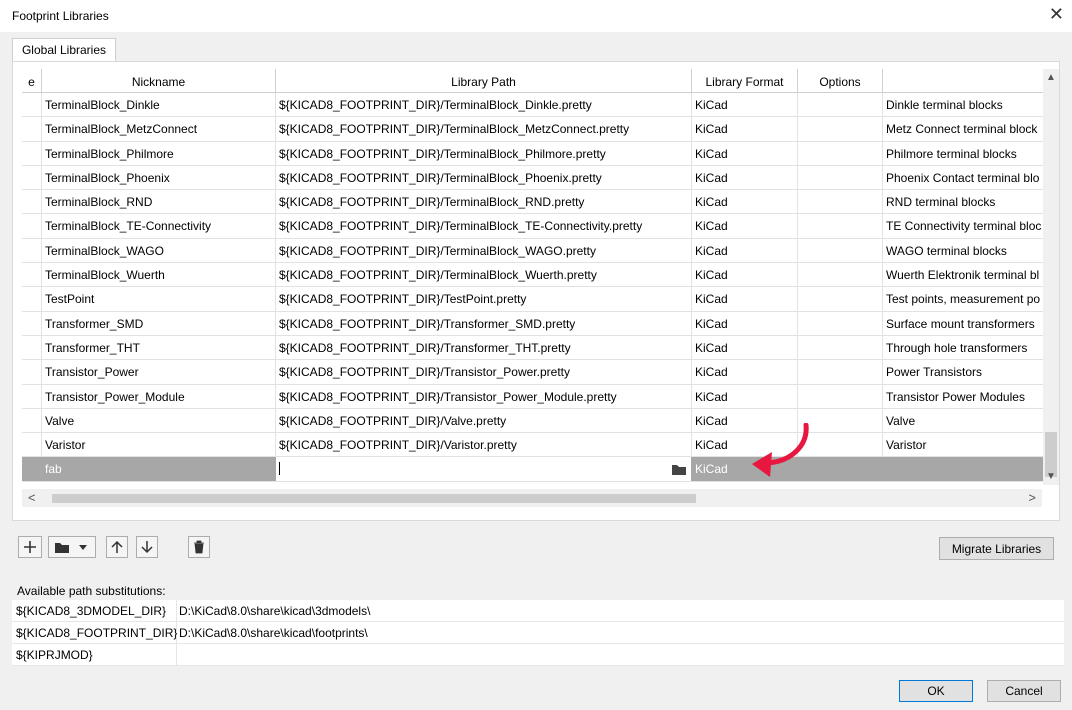 The image size is (1072, 710). I want to click on library-path-cell: ${KICAD8_FOOTPRINT_DIR}/Valve.pretty, so click(484, 420).